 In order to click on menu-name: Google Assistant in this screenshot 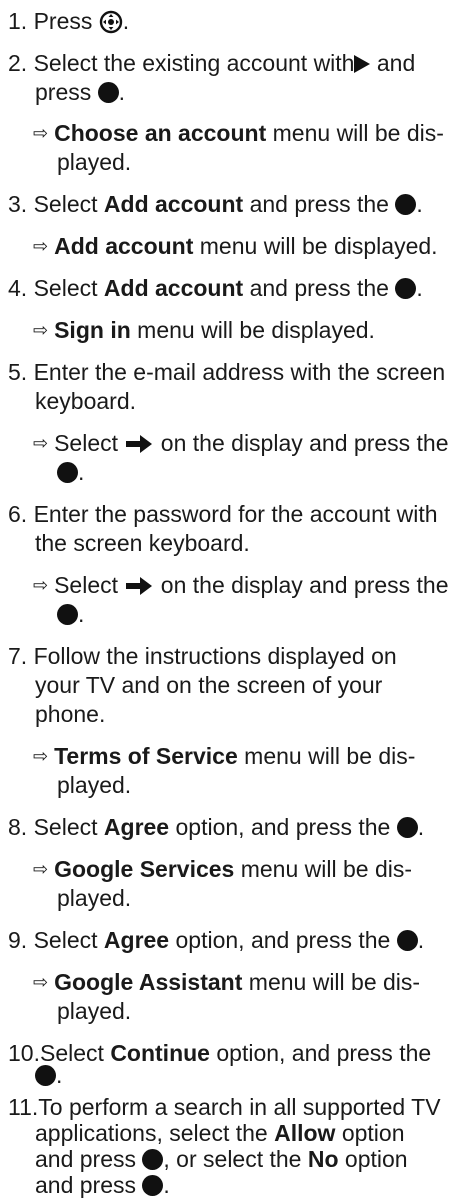, I will do `click(148, 982)`.